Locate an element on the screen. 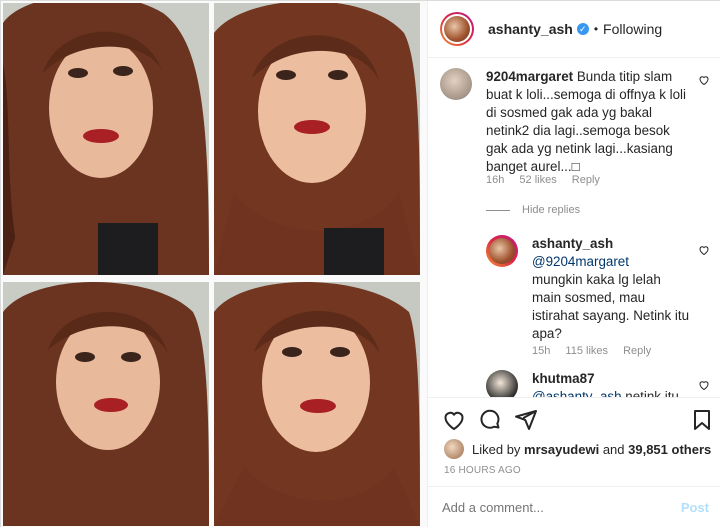  author-username: ashanty_ash is located at coordinates (530, 29).